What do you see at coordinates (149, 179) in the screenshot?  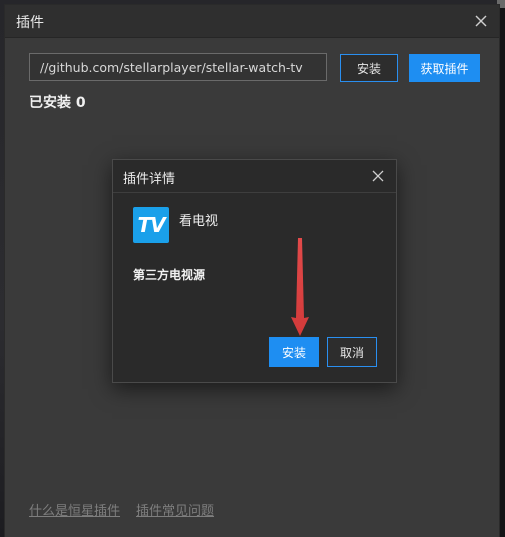 I see `dialog-title: 插件详情` at bounding box center [149, 179].